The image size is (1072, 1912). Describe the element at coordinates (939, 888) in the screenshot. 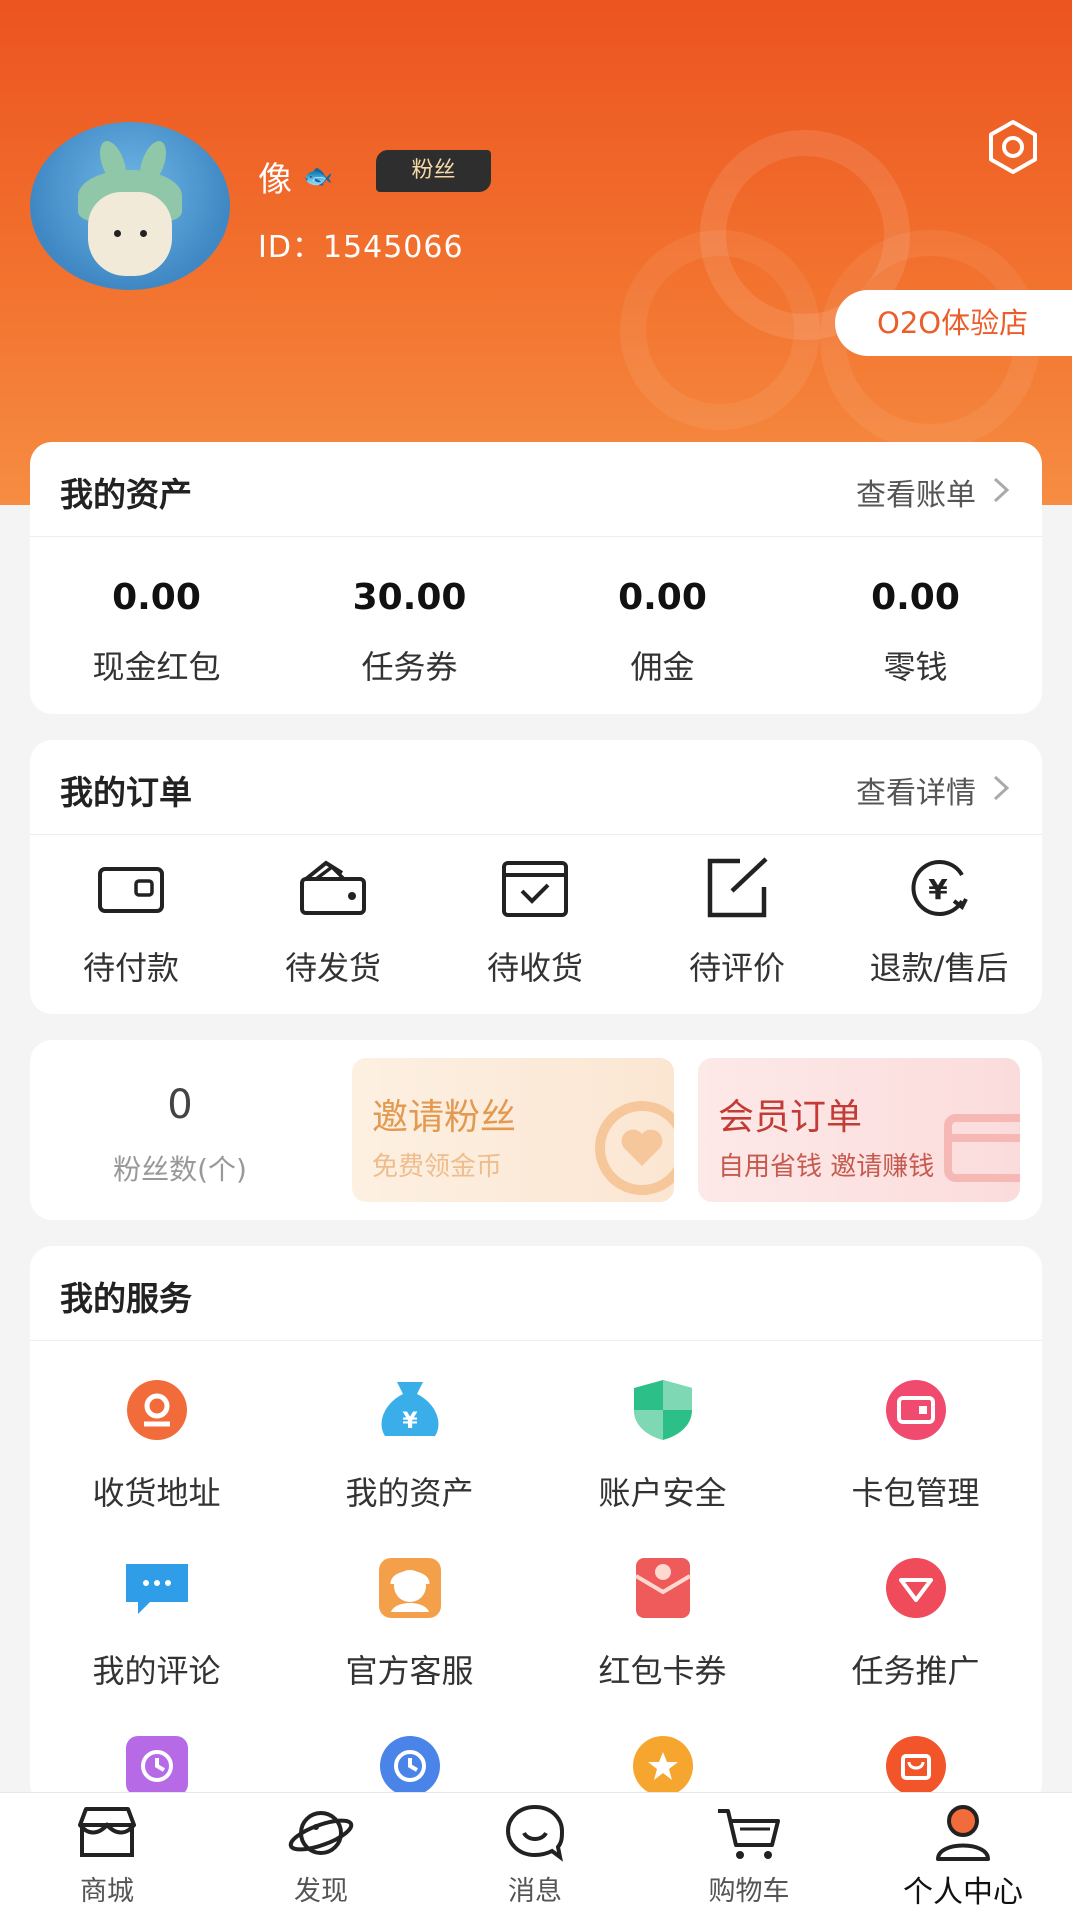

I see `refund-icon: ¥` at that location.